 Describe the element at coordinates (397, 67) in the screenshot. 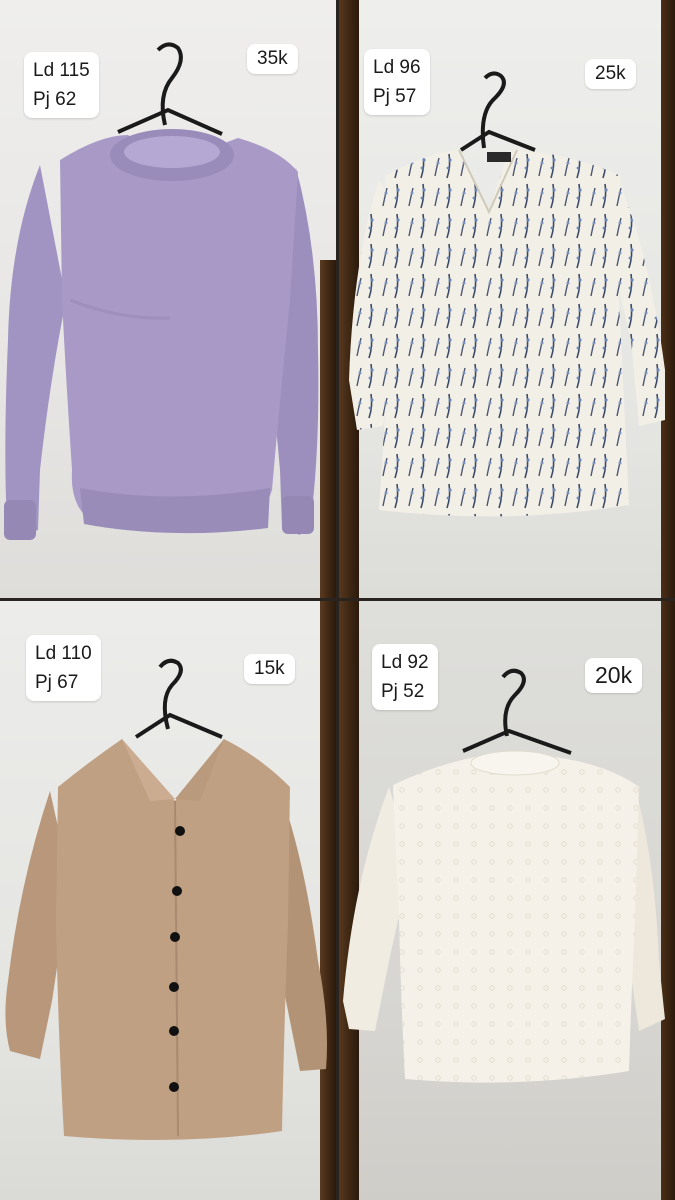

I see `size-ld: Ld 96` at that location.